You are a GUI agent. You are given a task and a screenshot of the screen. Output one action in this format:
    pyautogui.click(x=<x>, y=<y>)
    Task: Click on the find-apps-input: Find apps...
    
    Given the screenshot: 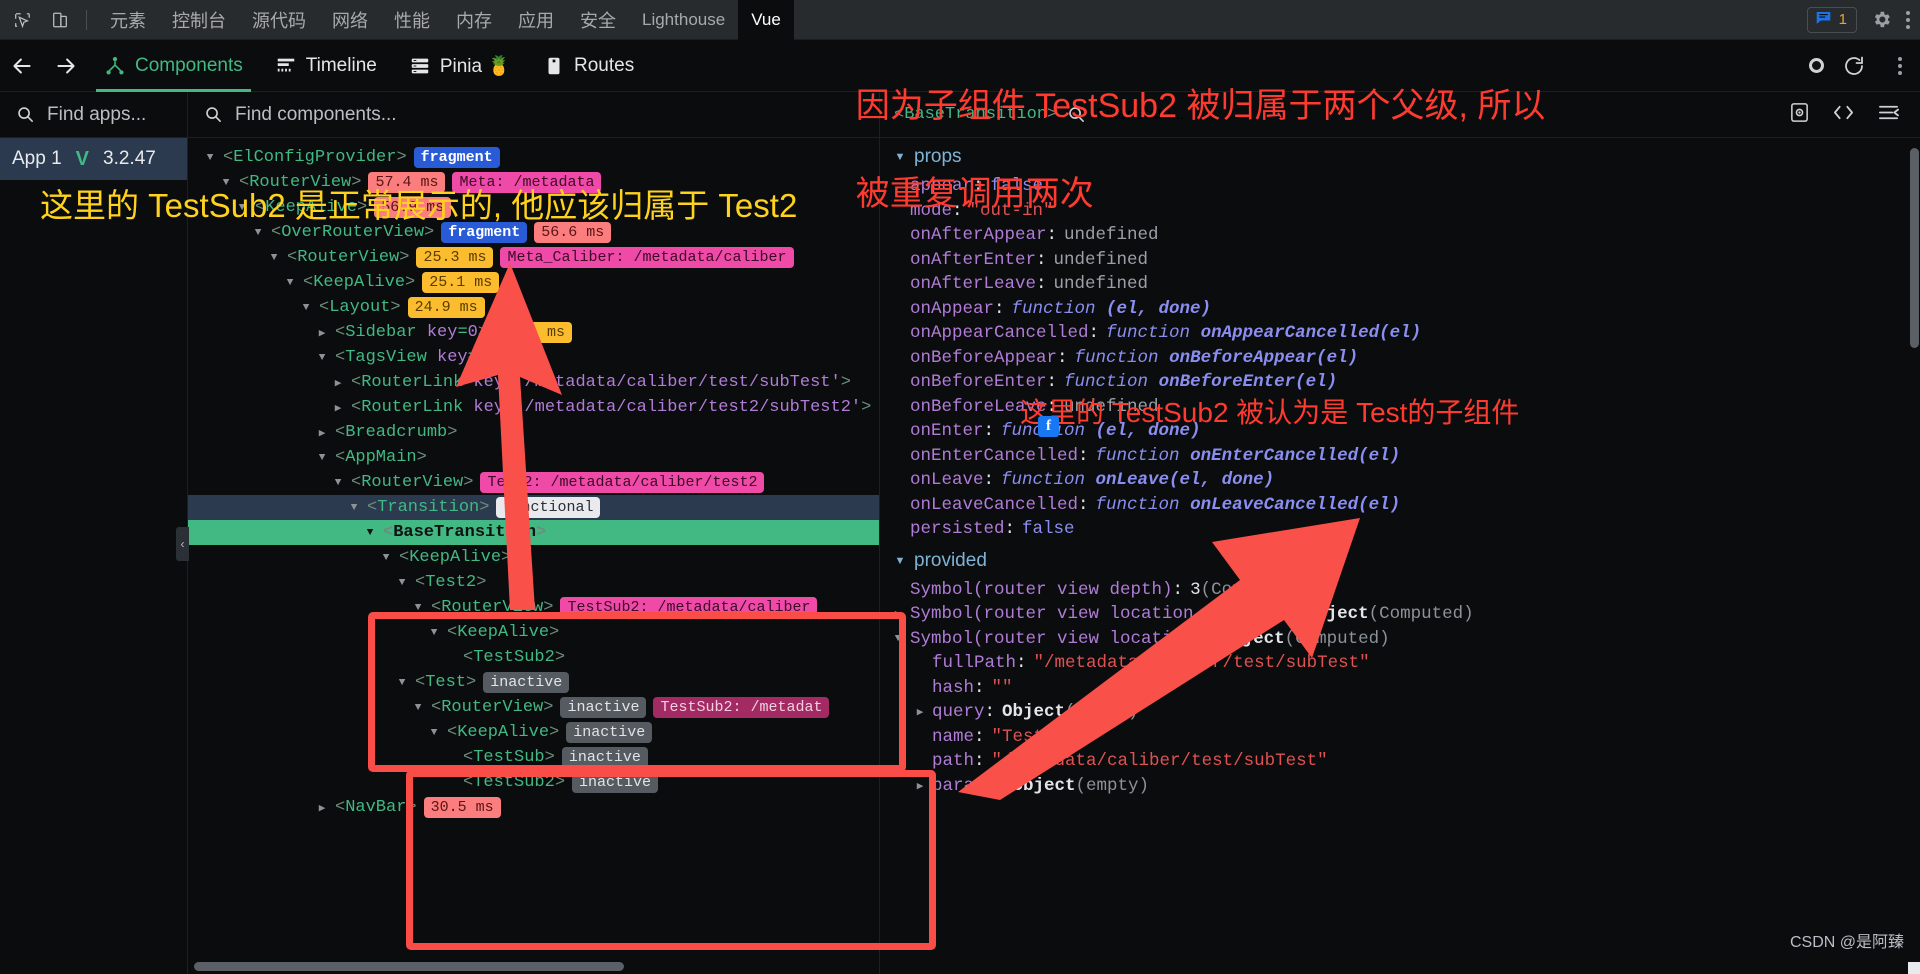 What is the action you would take?
    pyautogui.click(x=96, y=115)
    